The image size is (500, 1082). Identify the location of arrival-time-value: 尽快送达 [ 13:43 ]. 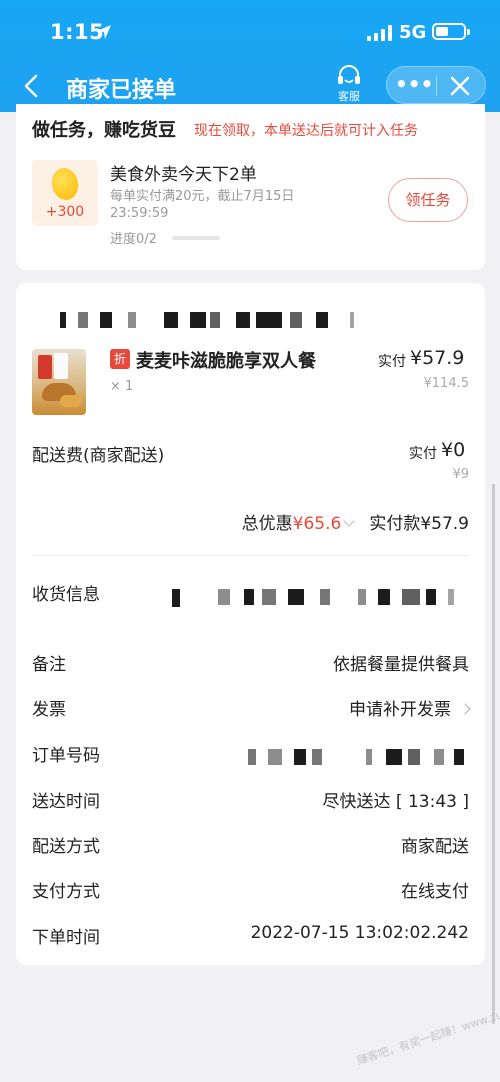
(395, 802).